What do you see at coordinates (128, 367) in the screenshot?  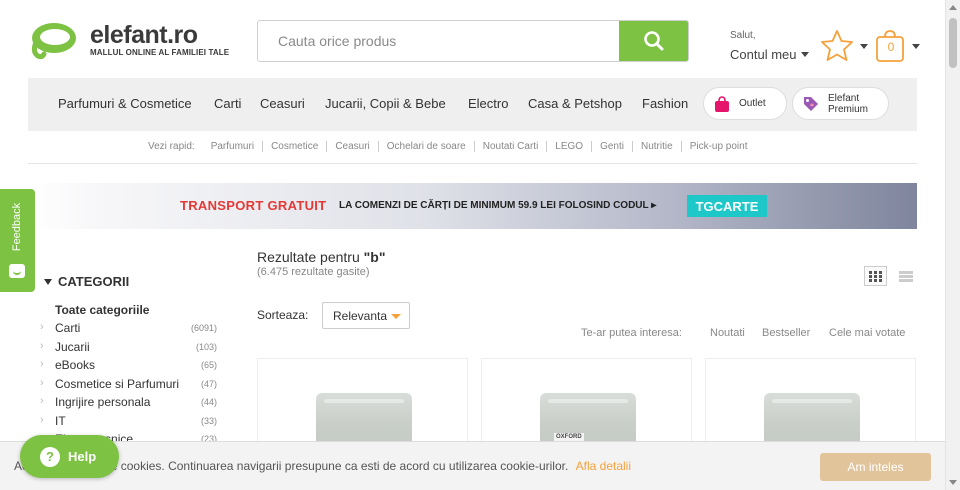 I see `category-item: › eBooks (65)` at bounding box center [128, 367].